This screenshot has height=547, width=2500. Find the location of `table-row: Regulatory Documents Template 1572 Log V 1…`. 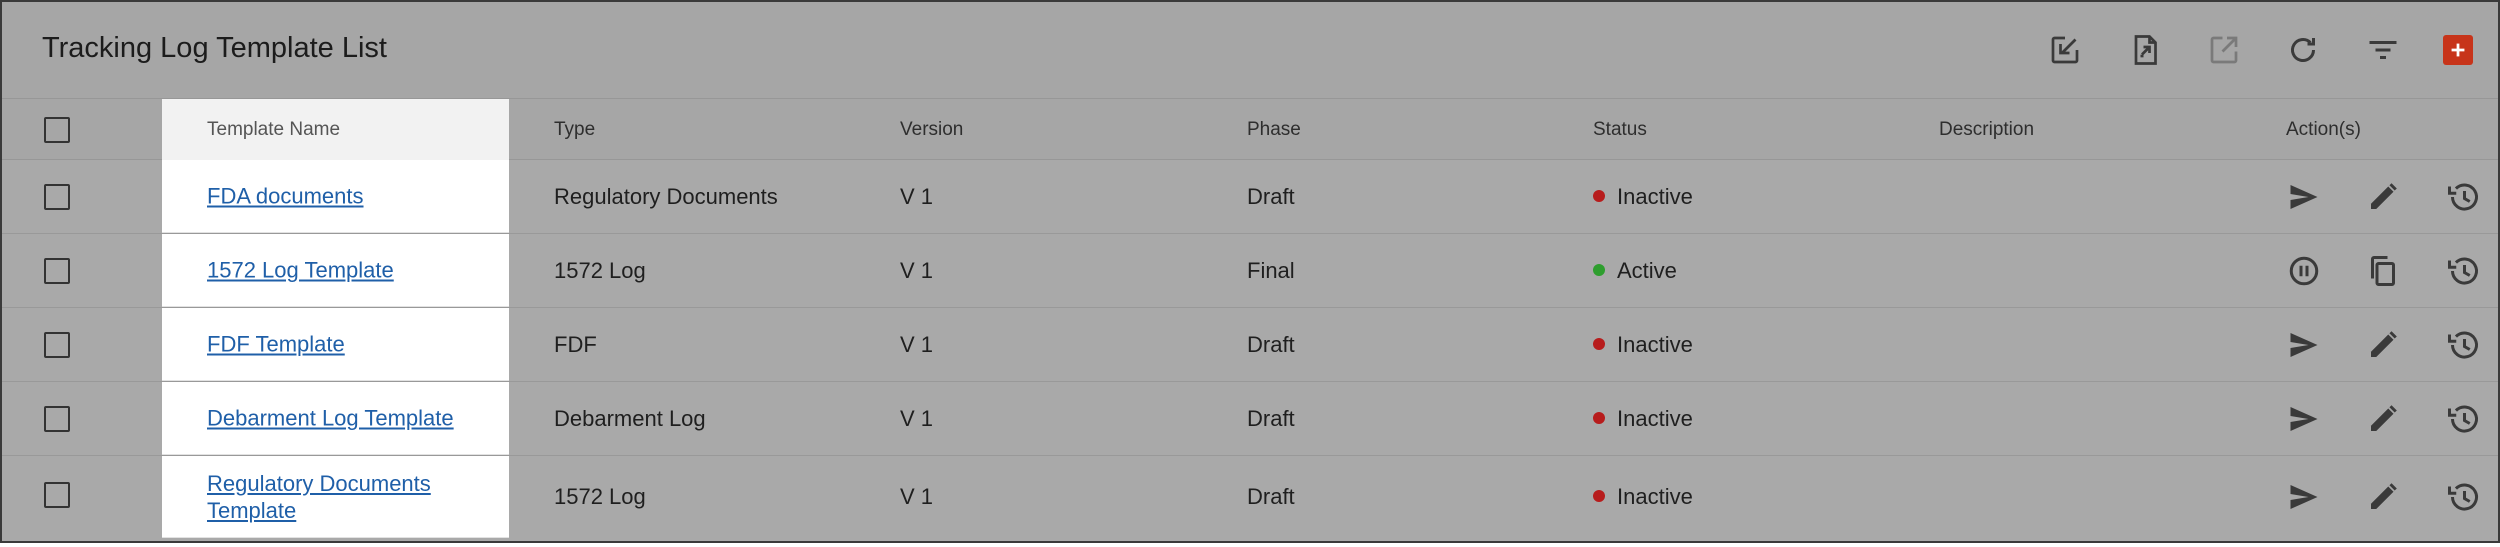

table-row: Regulatory Documents Template 1572 Log V 1… is located at coordinates (1250, 497).